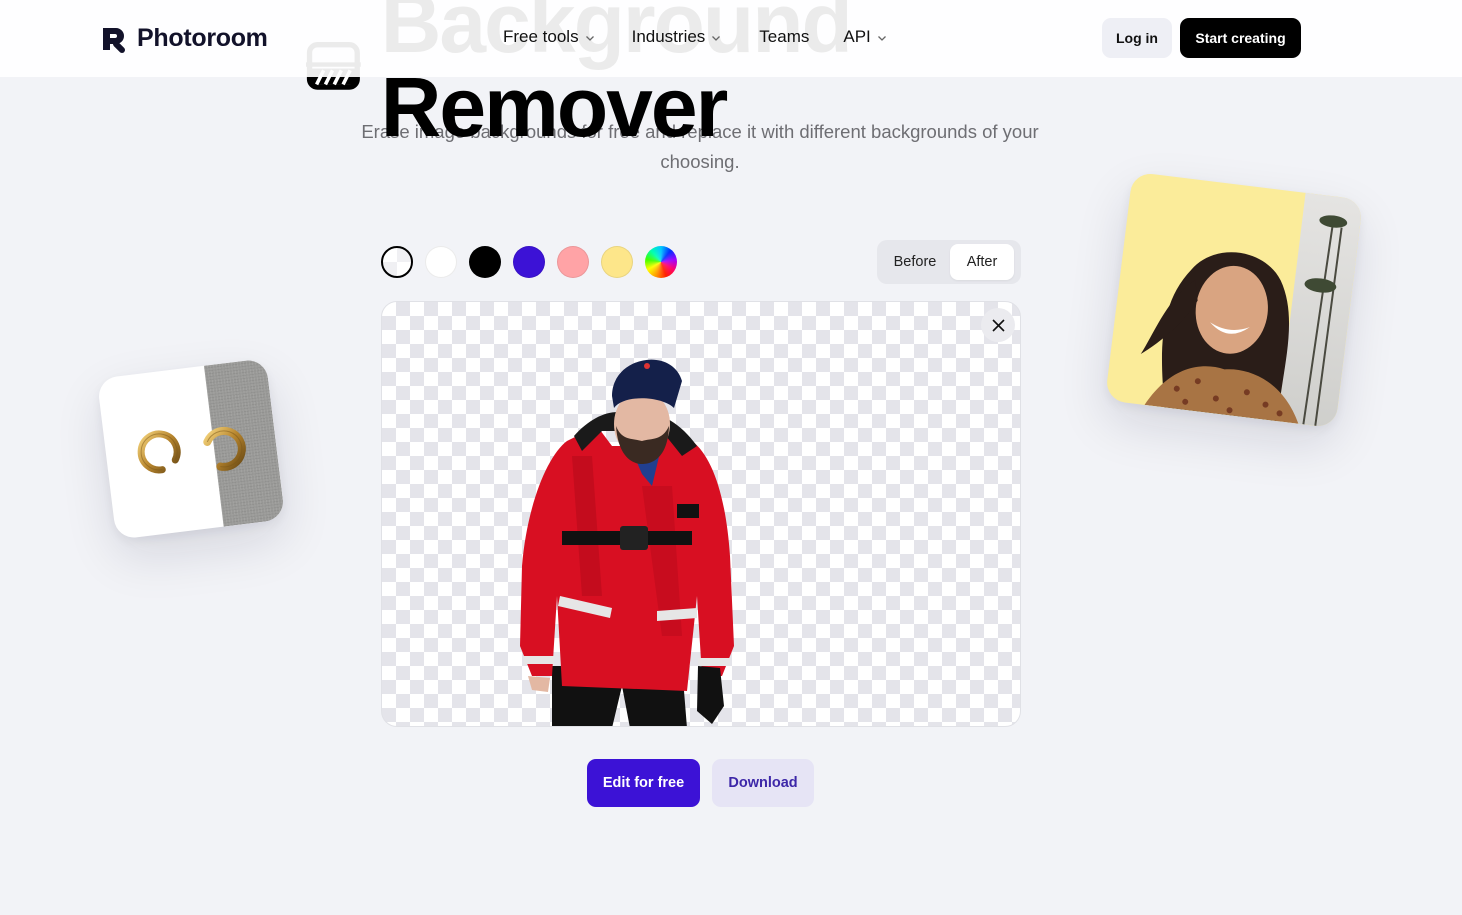 Image resolution: width=1462 pixels, height=915 pixels. Describe the element at coordinates (915, 262) in the screenshot. I see `before-toggle: Before` at that location.